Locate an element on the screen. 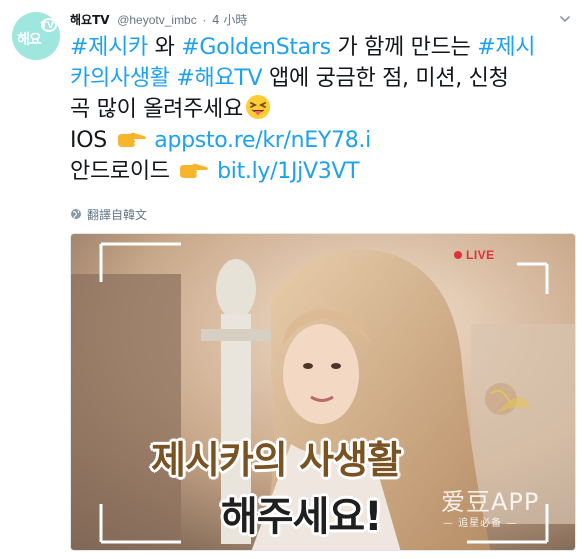 This screenshot has width=588, height=559. live-dot-icon is located at coordinates (458, 255).